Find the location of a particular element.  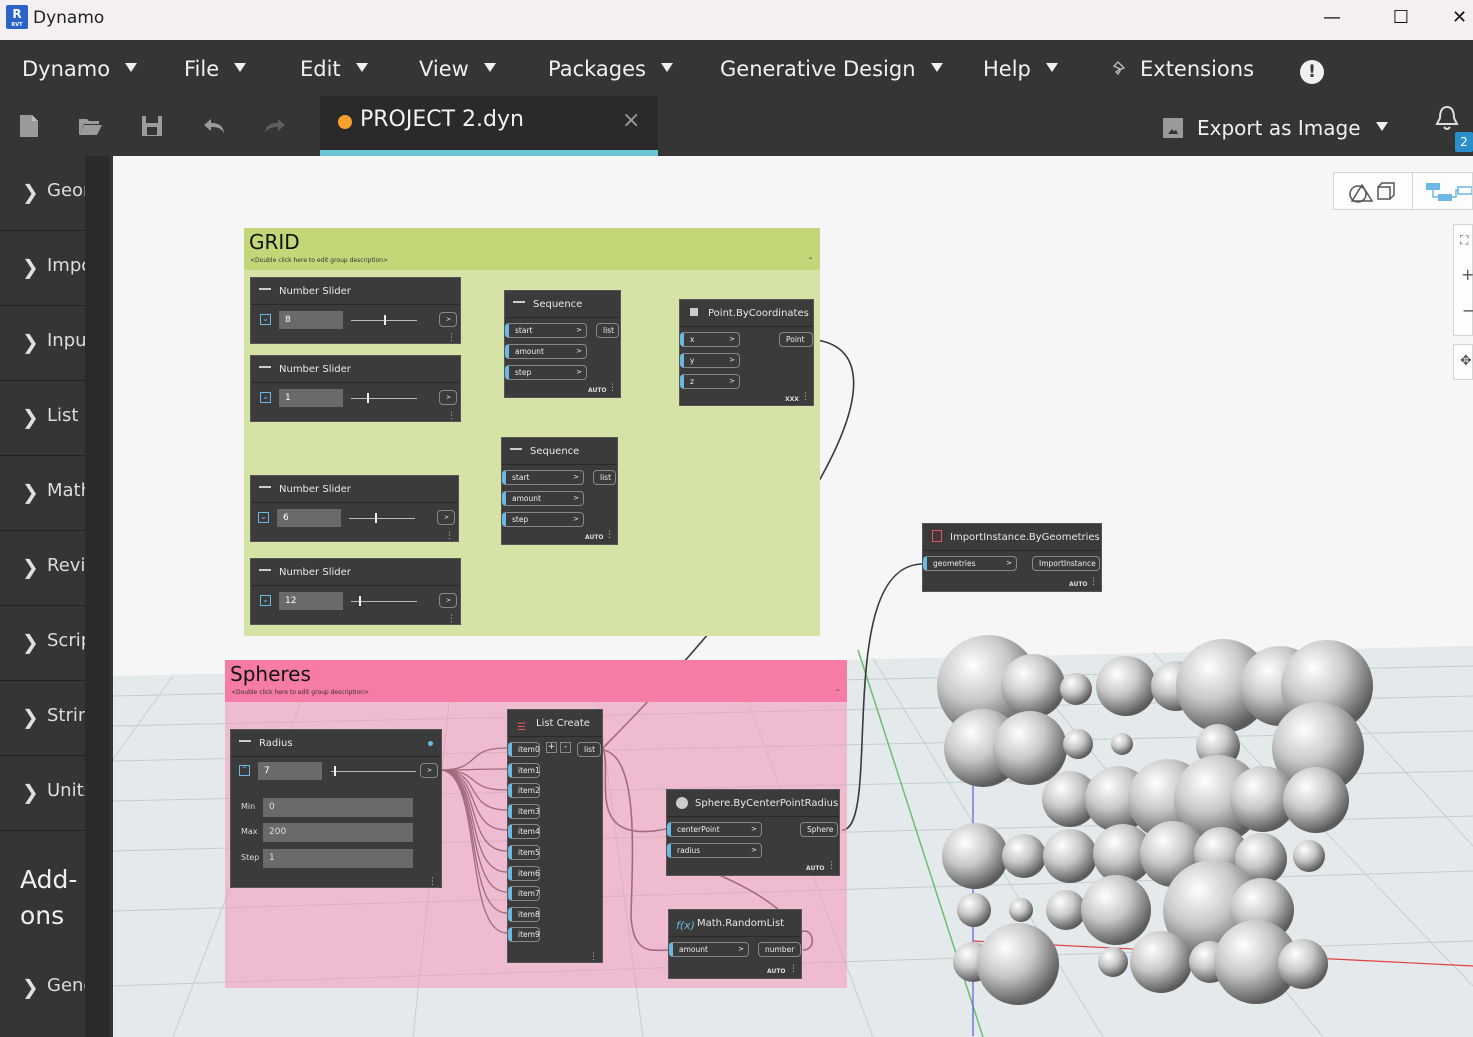

input-port-item3: item3 is located at coordinates (524, 811).